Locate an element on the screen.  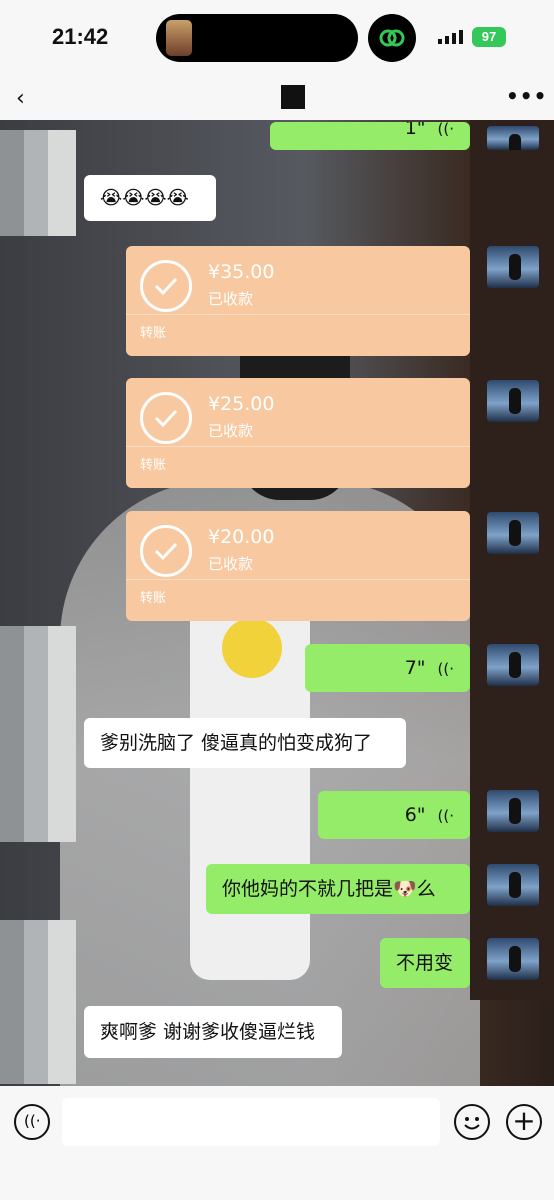
voice-message: 1" ((· is located at coordinates (370, 136).